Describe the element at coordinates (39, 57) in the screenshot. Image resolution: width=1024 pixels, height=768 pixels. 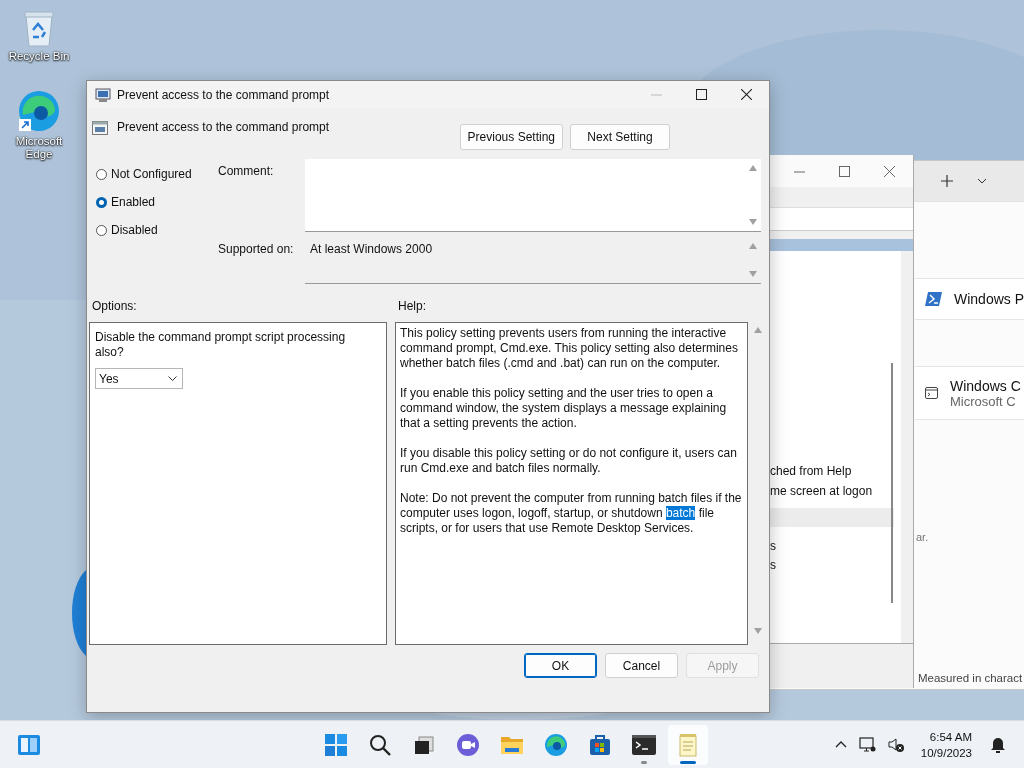
I see `desktop-icon-label: Recycle Bin` at that location.